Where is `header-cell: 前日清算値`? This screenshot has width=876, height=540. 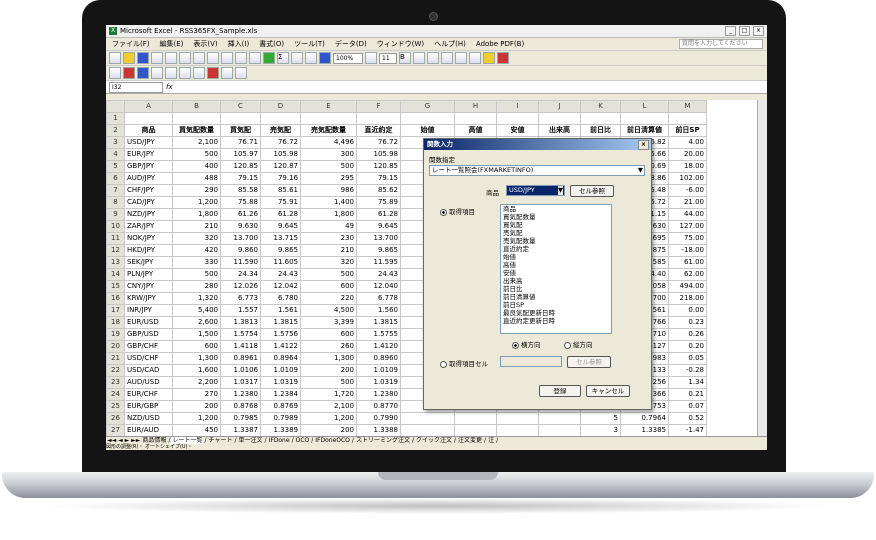
header-cell: 前日清算値 is located at coordinates (644, 130).